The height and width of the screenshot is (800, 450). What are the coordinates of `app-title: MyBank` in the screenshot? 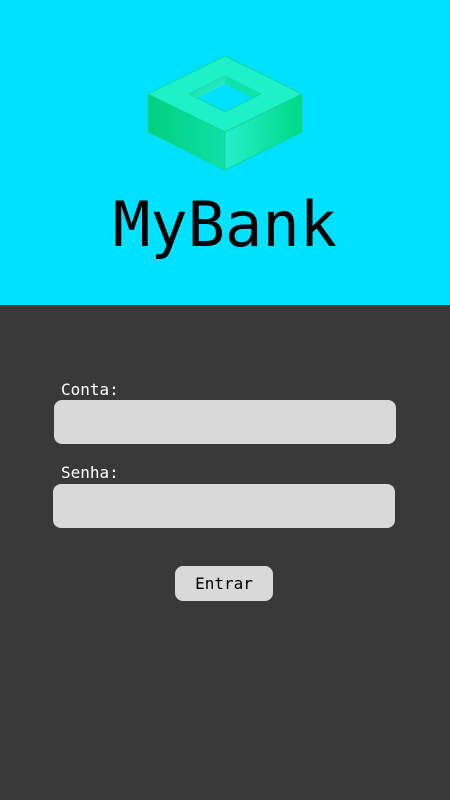 It's located at (225, 224).